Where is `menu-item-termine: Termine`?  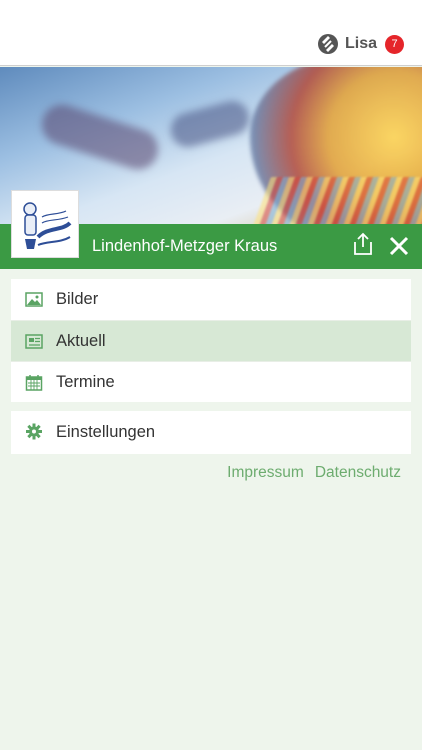 menu-item-termine: Termine is located at coordinates (211, 381).